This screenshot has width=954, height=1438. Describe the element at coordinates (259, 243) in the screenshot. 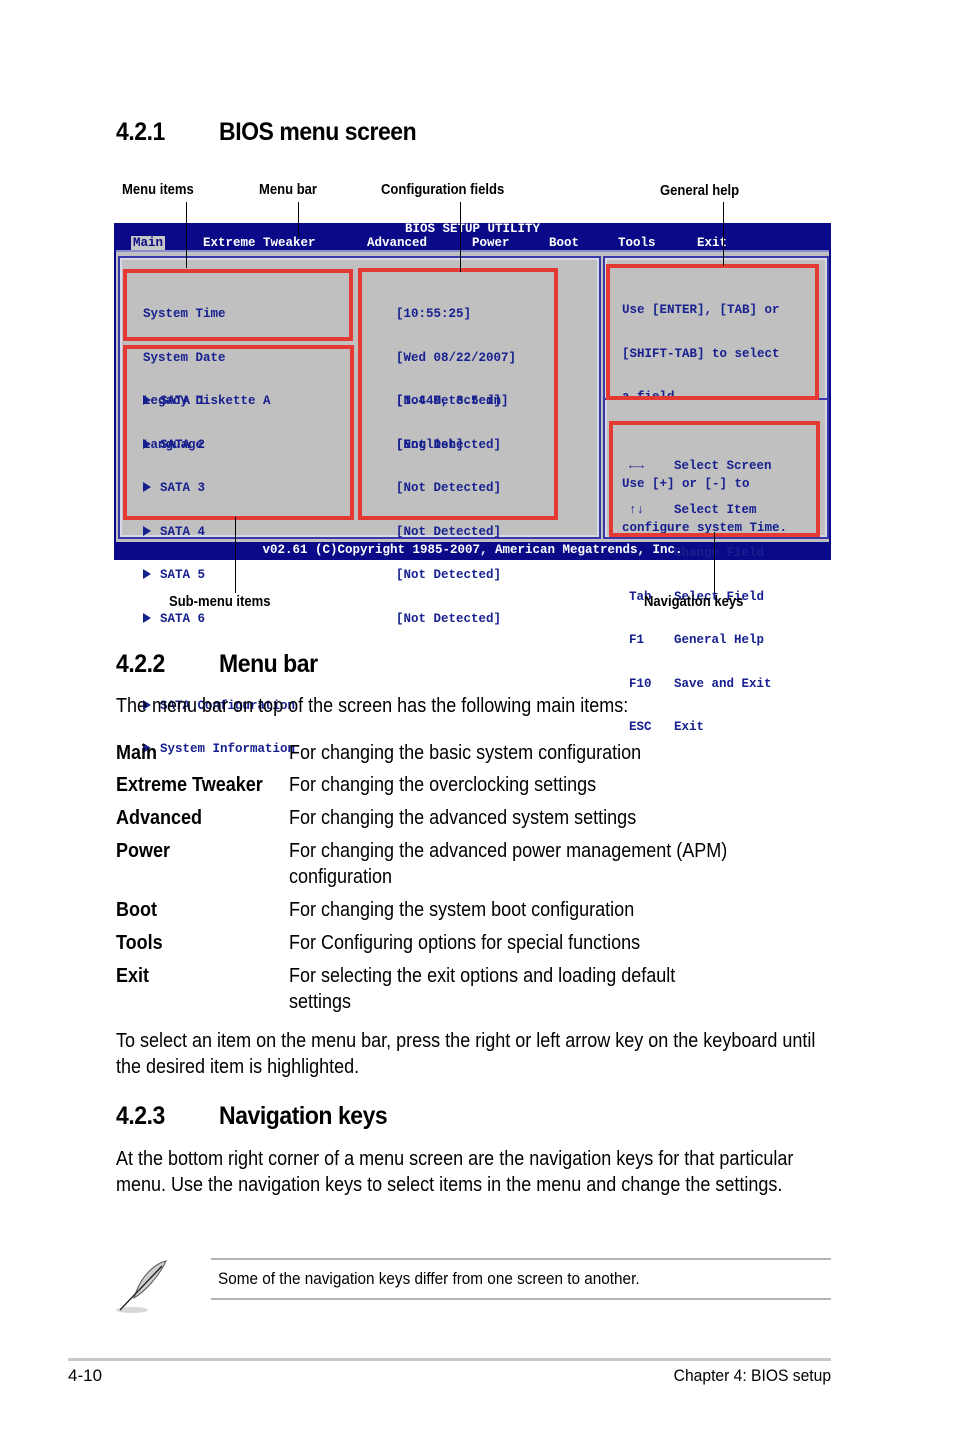

I see `menu-tab-extreme-tweaker: Extreme Tweaker` at that location.